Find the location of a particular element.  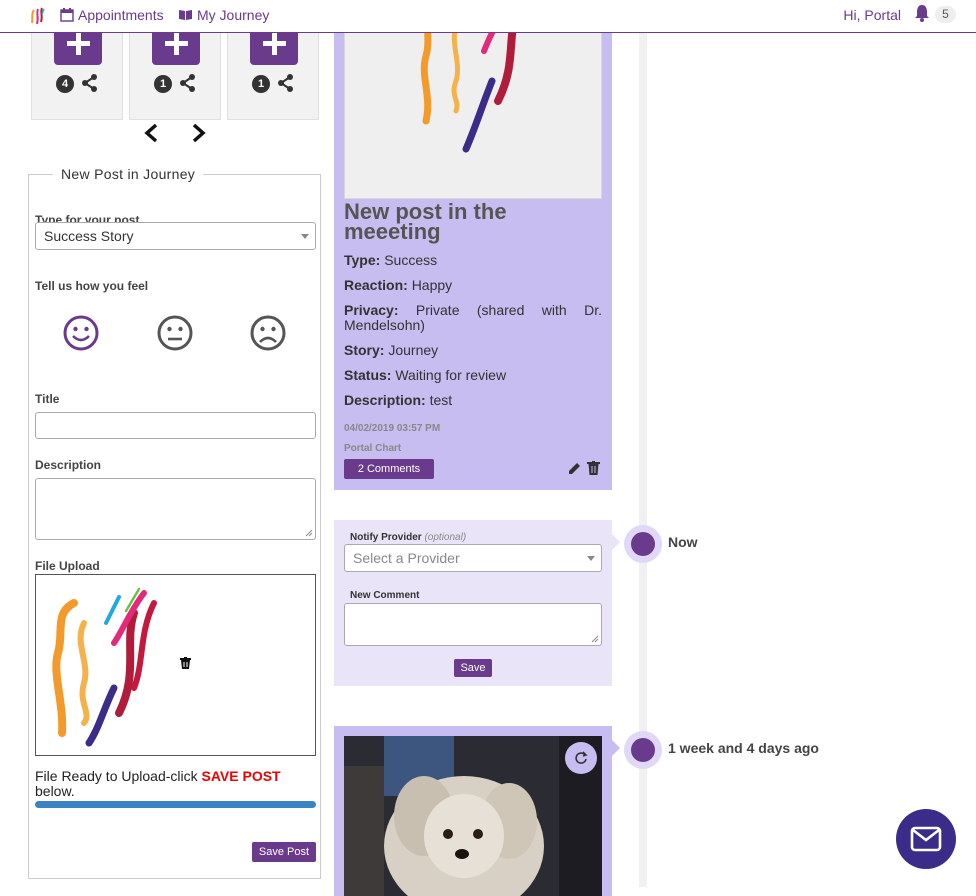

title-label: Title is located at coordinates (47, 399).